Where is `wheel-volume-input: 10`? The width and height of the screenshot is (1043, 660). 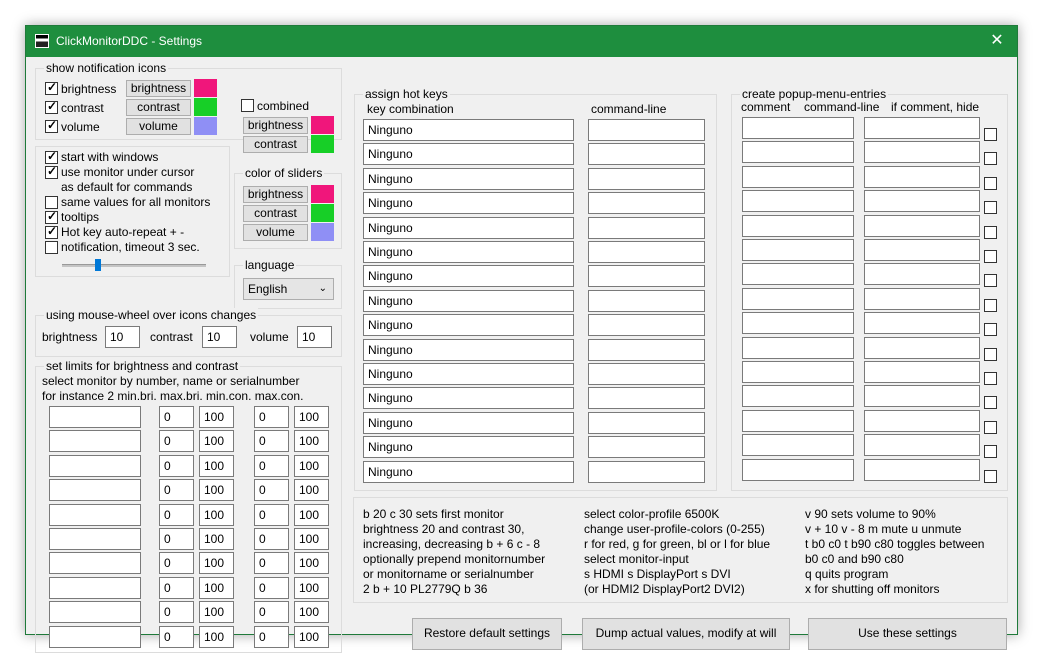 wheel-volume-input: 10 is located at coordinates (314, 337).